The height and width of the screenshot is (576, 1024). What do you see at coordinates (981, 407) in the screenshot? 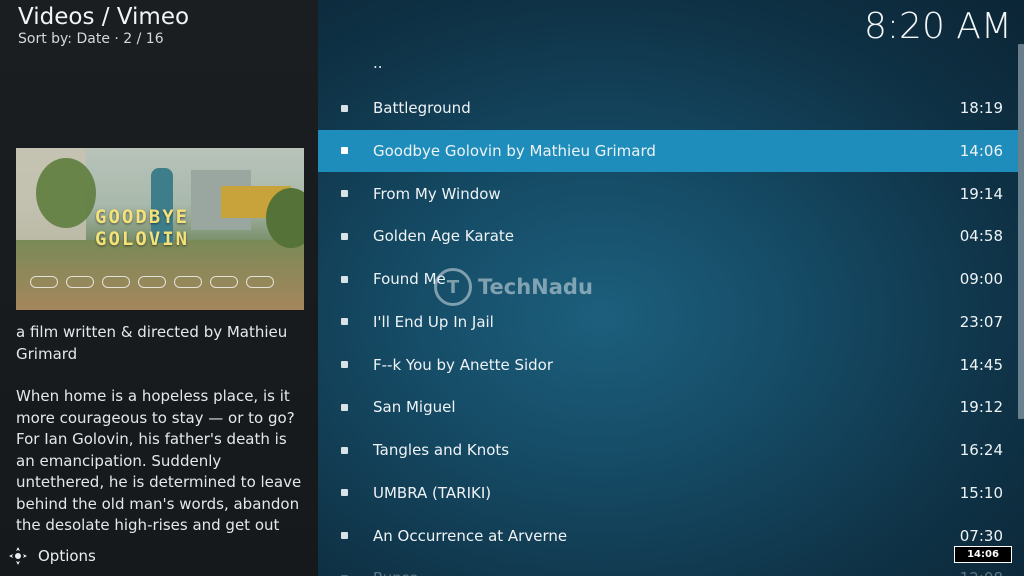
I see `video-duration: 19:12` at bounding box center [981, 407].